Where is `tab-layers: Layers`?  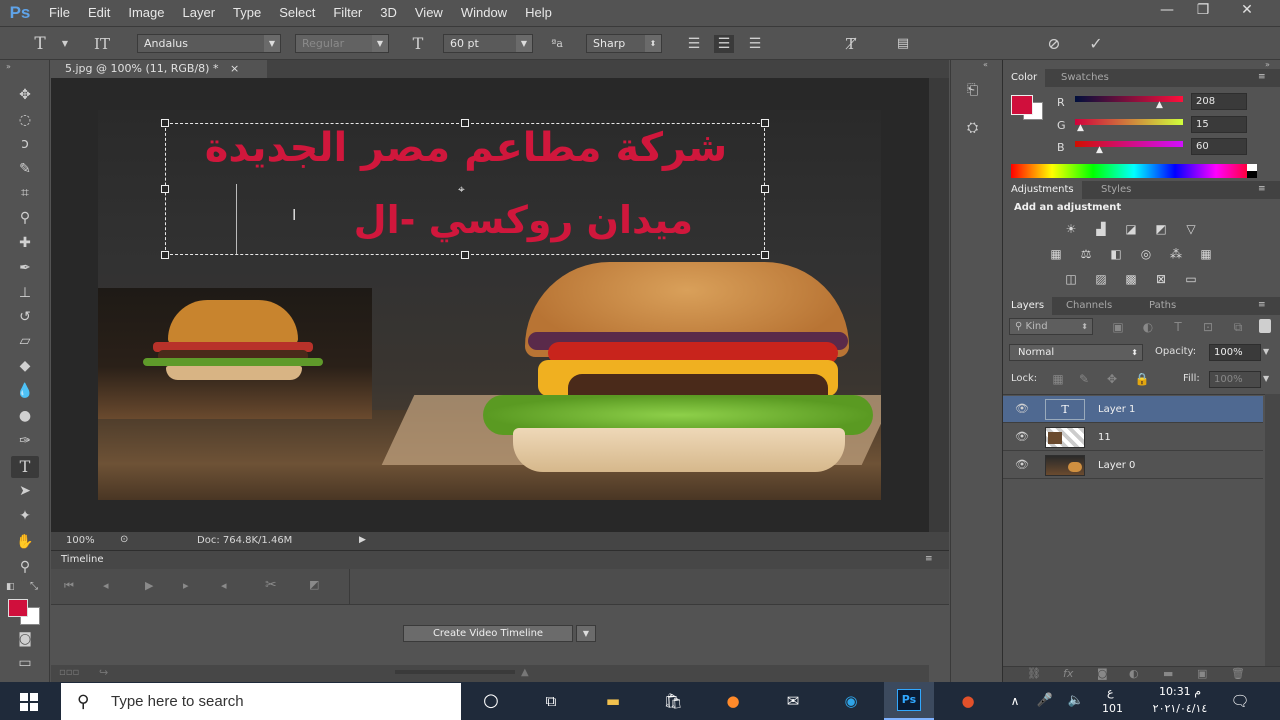 tab-layers: Layers is located at coordinates (1028, 306).